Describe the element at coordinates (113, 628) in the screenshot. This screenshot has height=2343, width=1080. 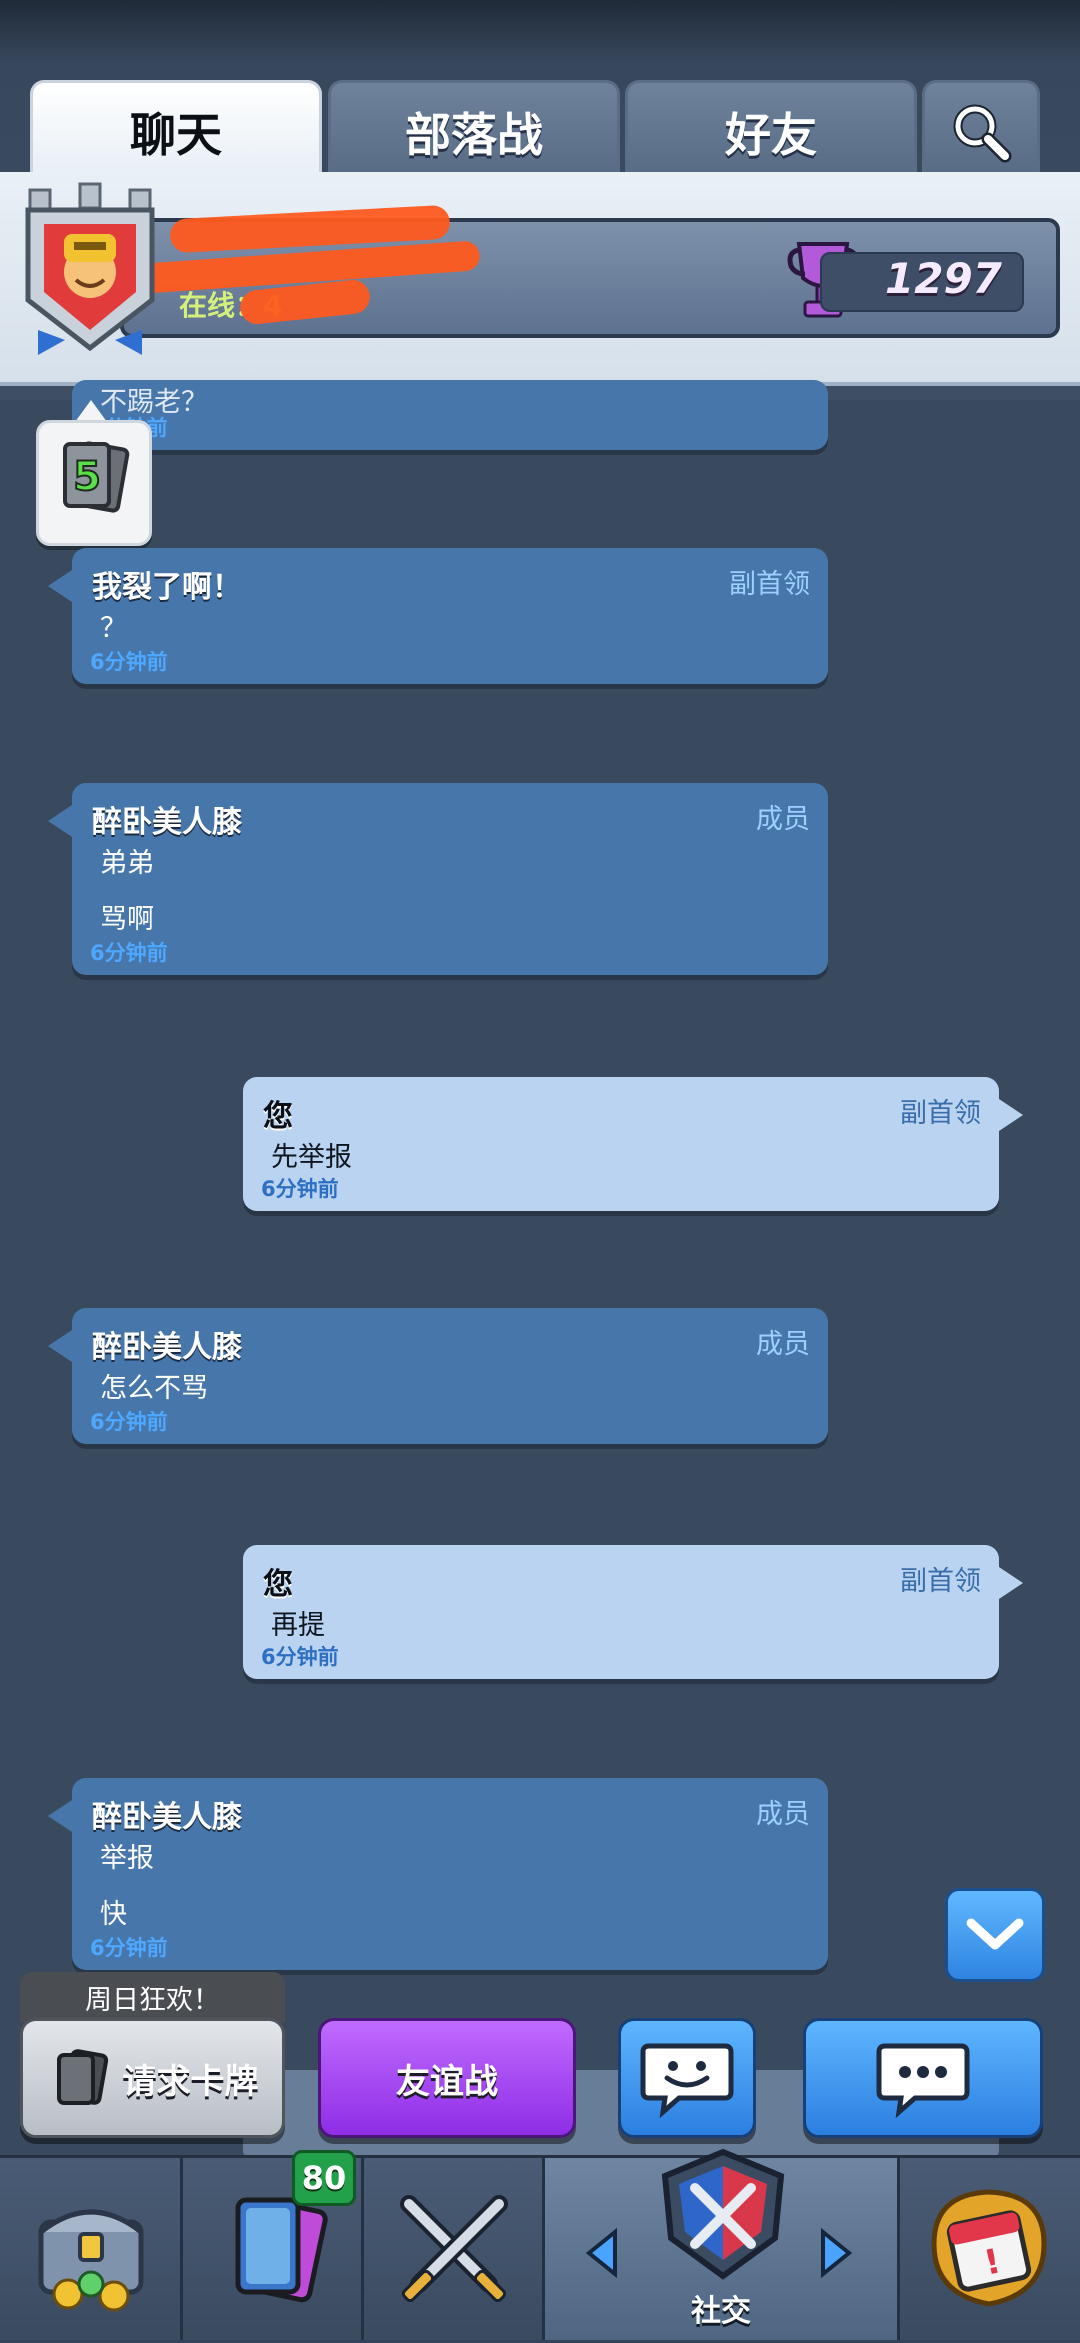
I see `message-text: ？` at that location.